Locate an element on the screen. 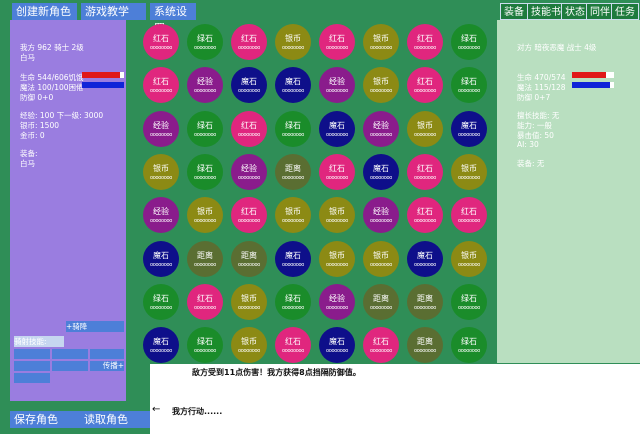  tab-equipment: 装备 is located at coordinates (514, 11).